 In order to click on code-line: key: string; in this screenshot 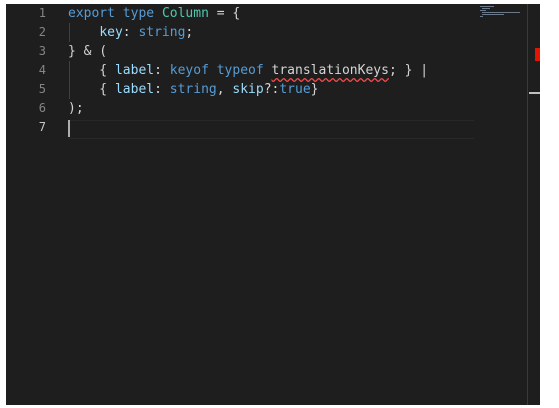, I will do `click(130, 32)`.